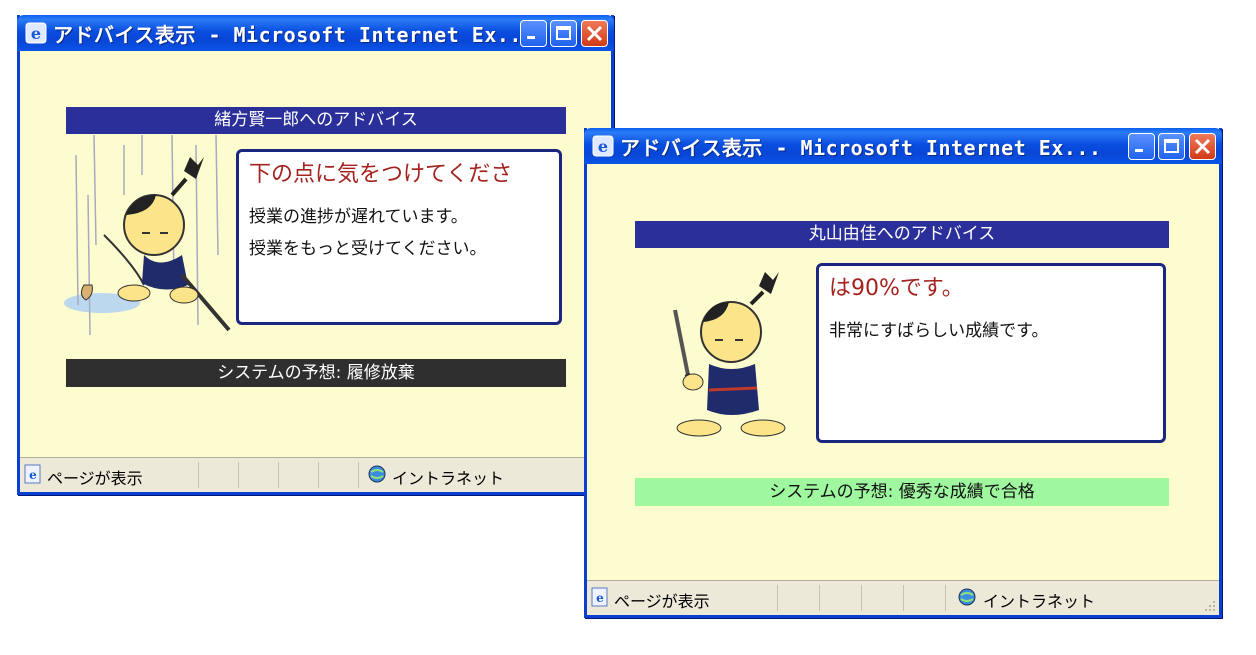 This screenshot has height=655, width=1256. I want to click on advice-line: 授業をもっと受けてください。, so click(368, 249).